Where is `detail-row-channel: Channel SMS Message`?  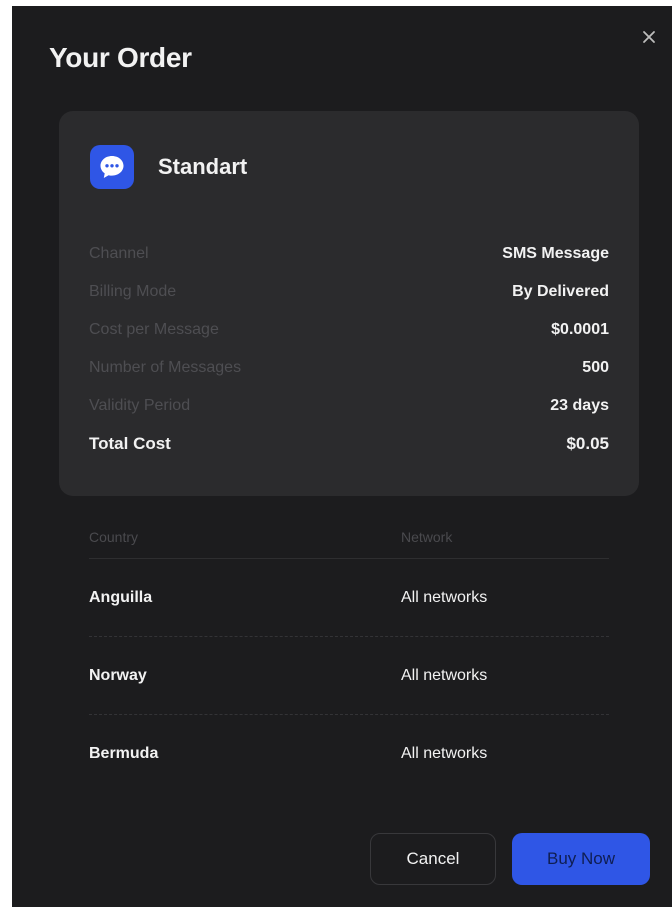
detail-row-channel: Channel SMS Message is located at coordinates (349, 254).